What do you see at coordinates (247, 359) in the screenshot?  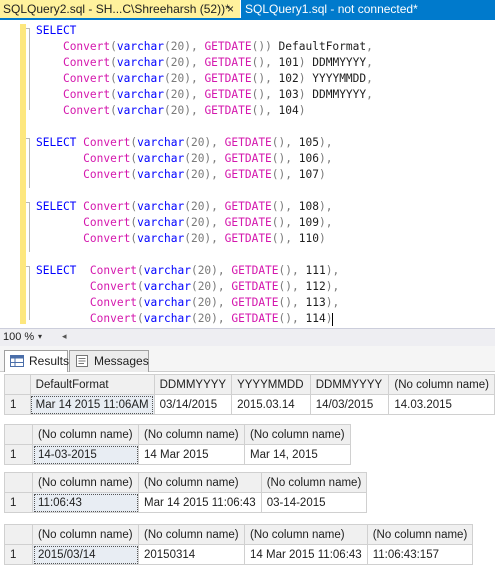 I see `results-tab-strip: Results Messages` at bounding box center [247, 359].